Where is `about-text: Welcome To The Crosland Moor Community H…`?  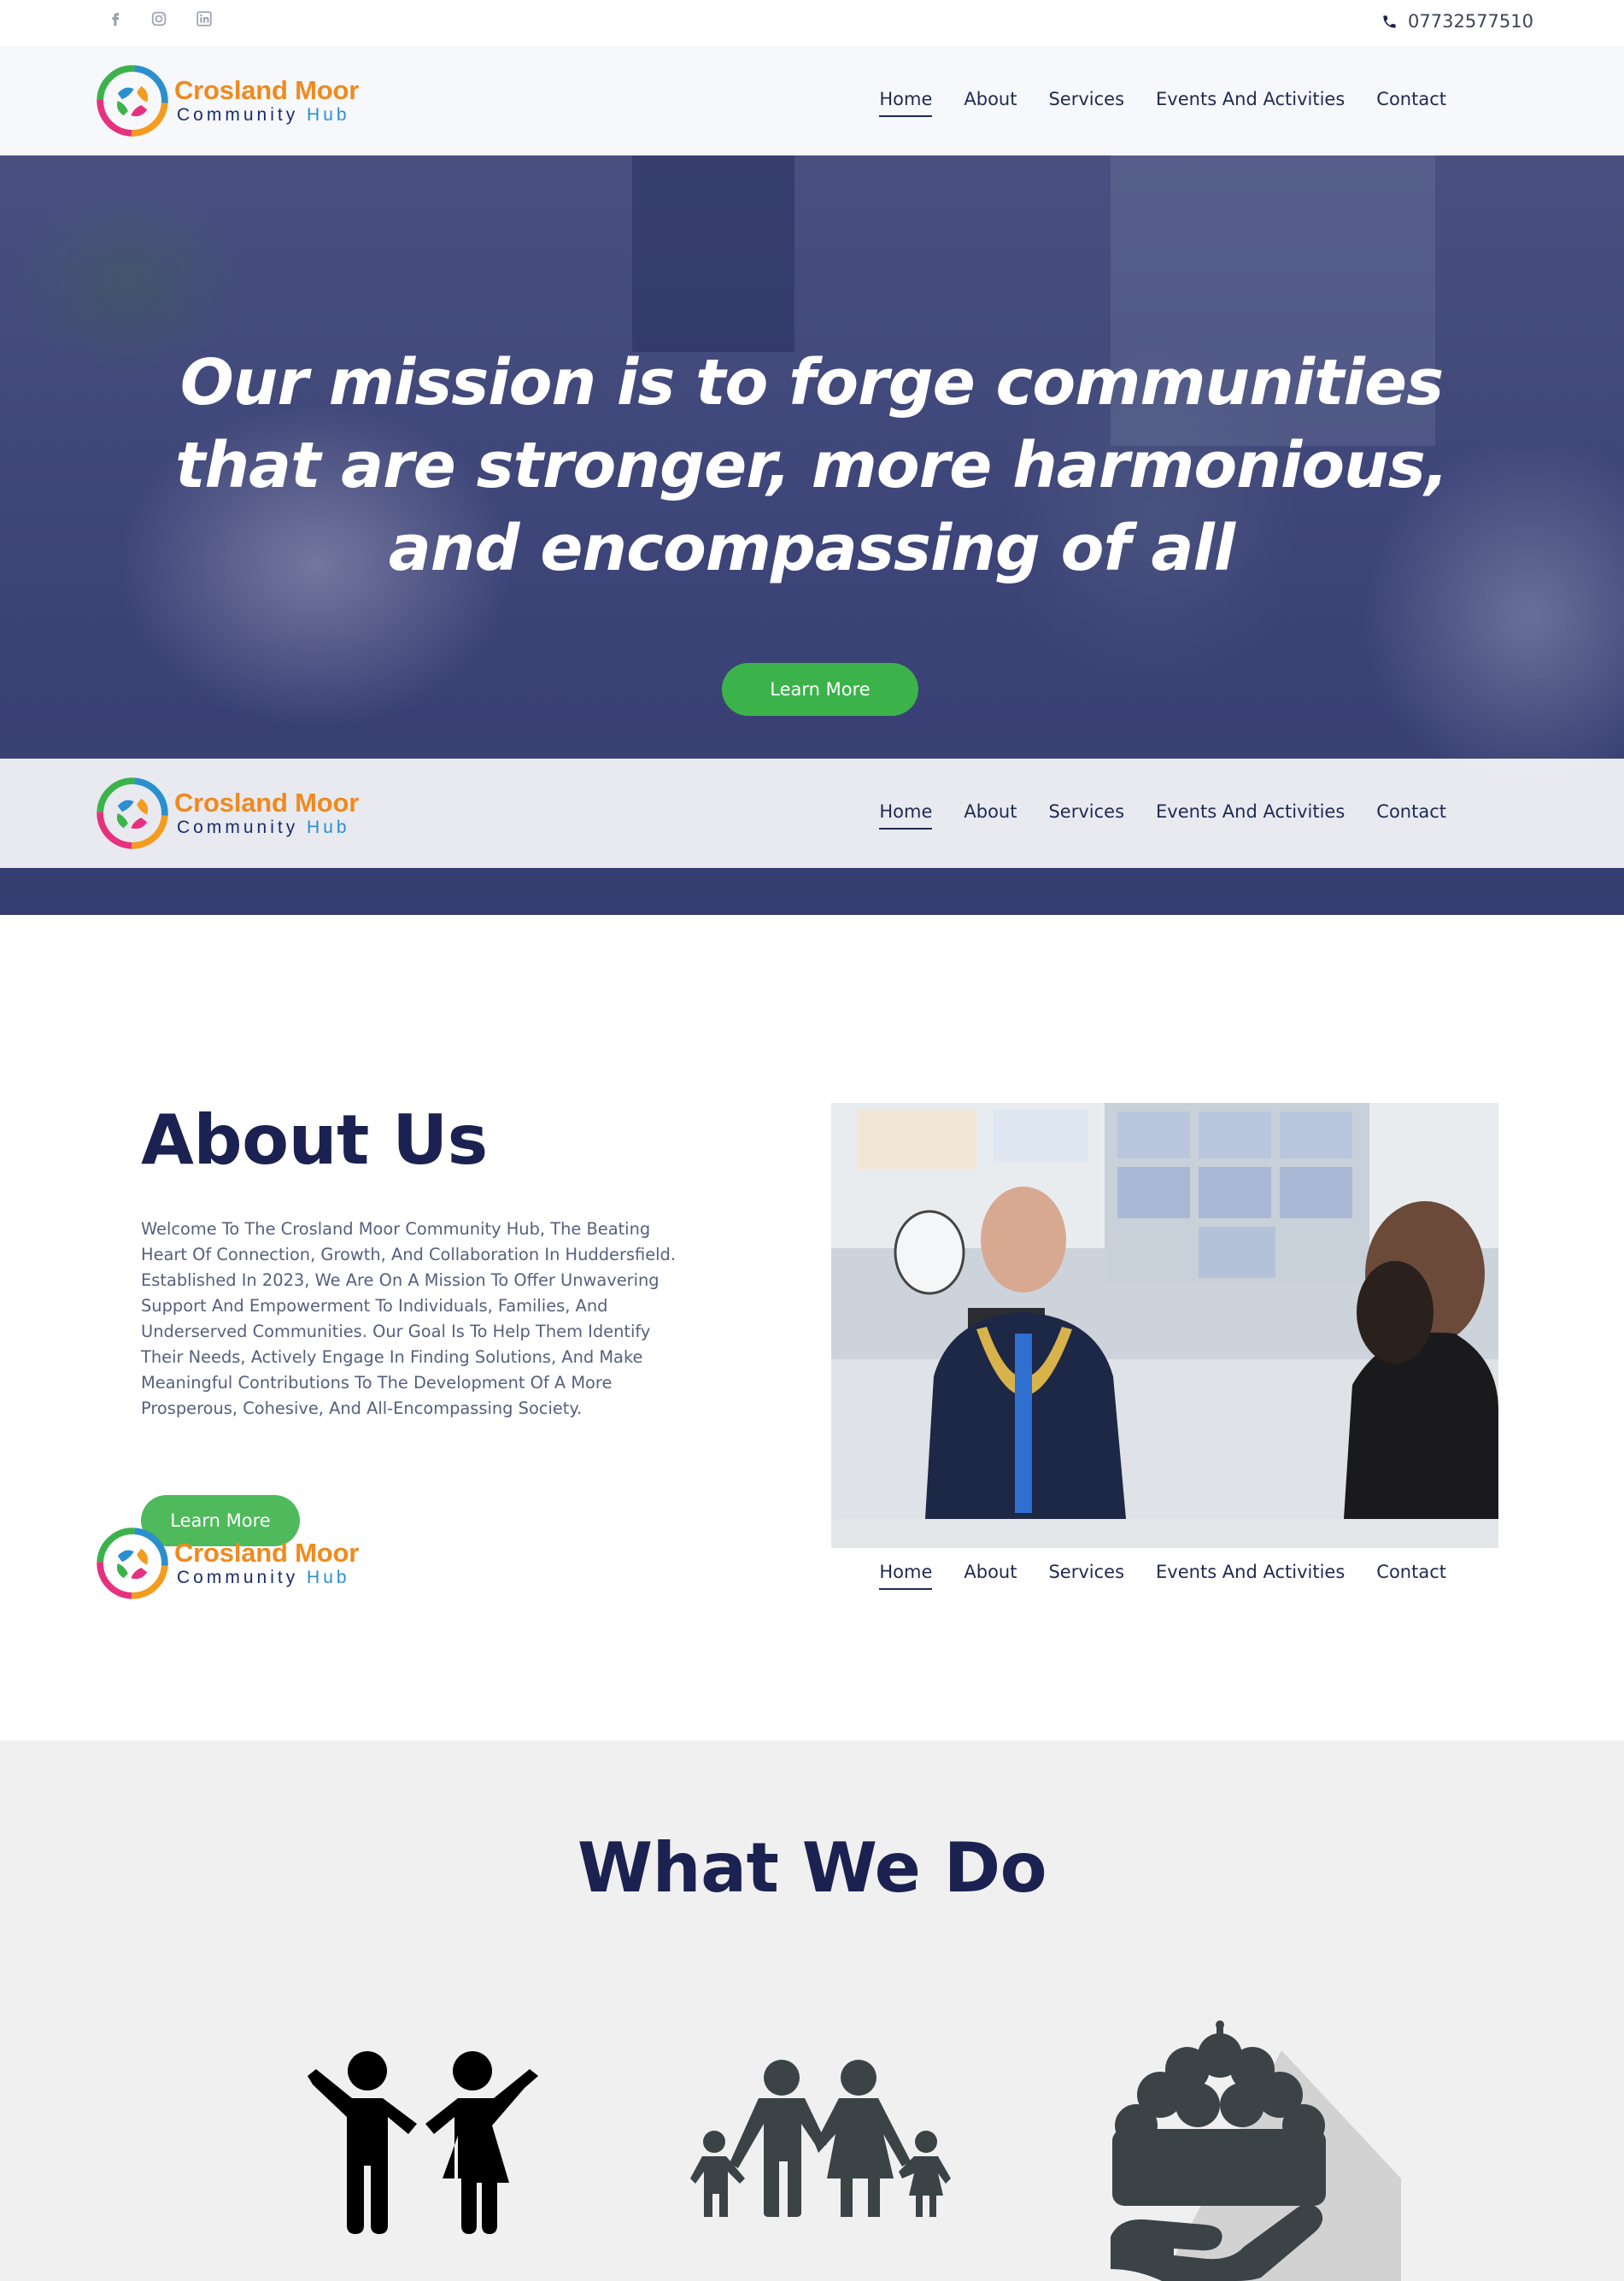
about-text: Welcome To The Crosland Moor Community H… is located at coordinates (409, 1318).